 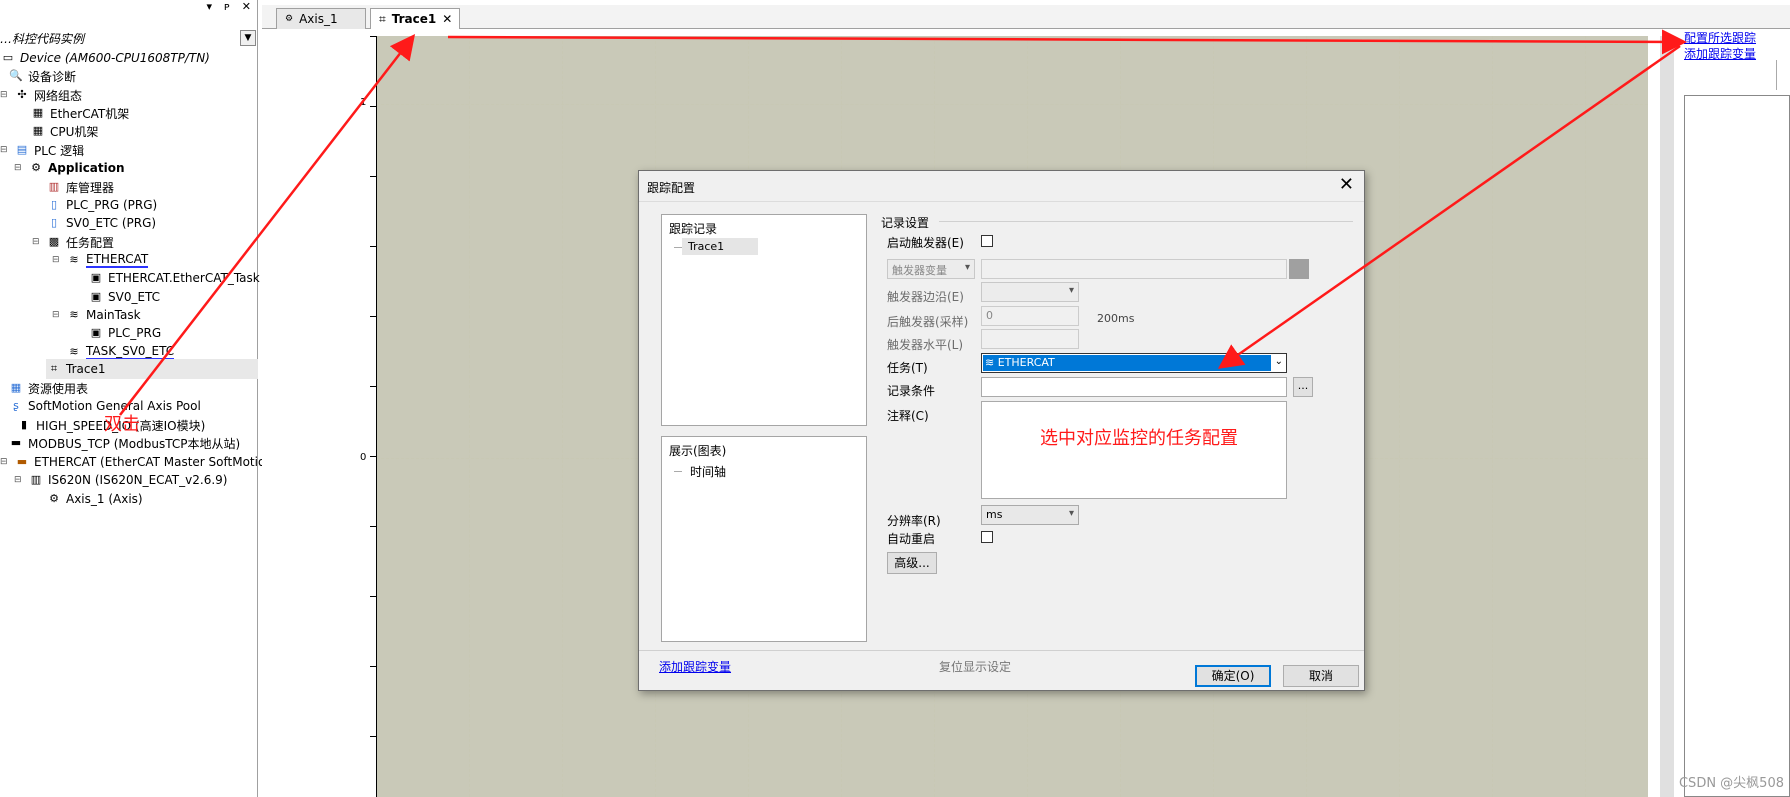 What do you see at coordinates (41, 95) in the screenshot?
I see `tree-item-network: ⊟ ✣ 网络组态` at bounding box center [41, 95].